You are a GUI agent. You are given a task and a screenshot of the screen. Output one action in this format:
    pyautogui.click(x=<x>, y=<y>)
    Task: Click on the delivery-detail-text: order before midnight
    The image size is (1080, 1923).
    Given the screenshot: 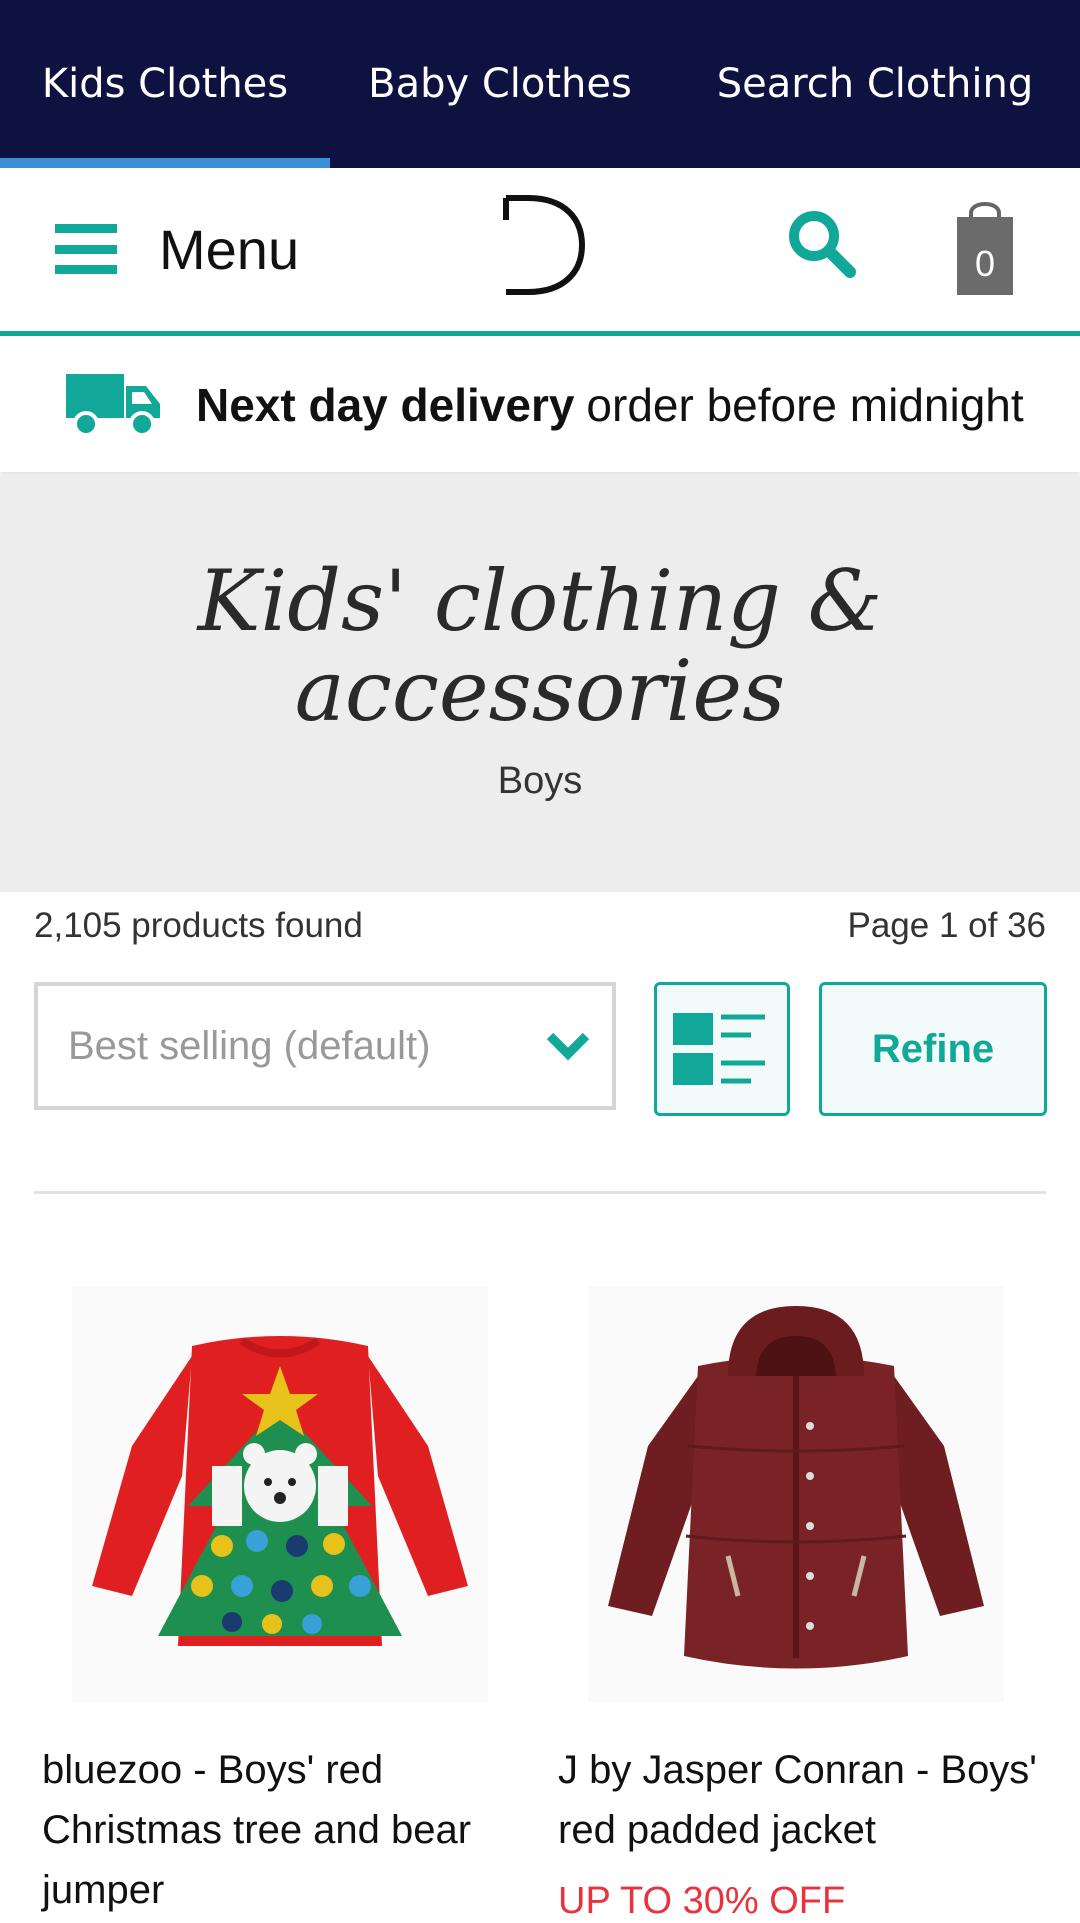 What is the action you would take?
    pyautogui.click(x=805, y=405)
    